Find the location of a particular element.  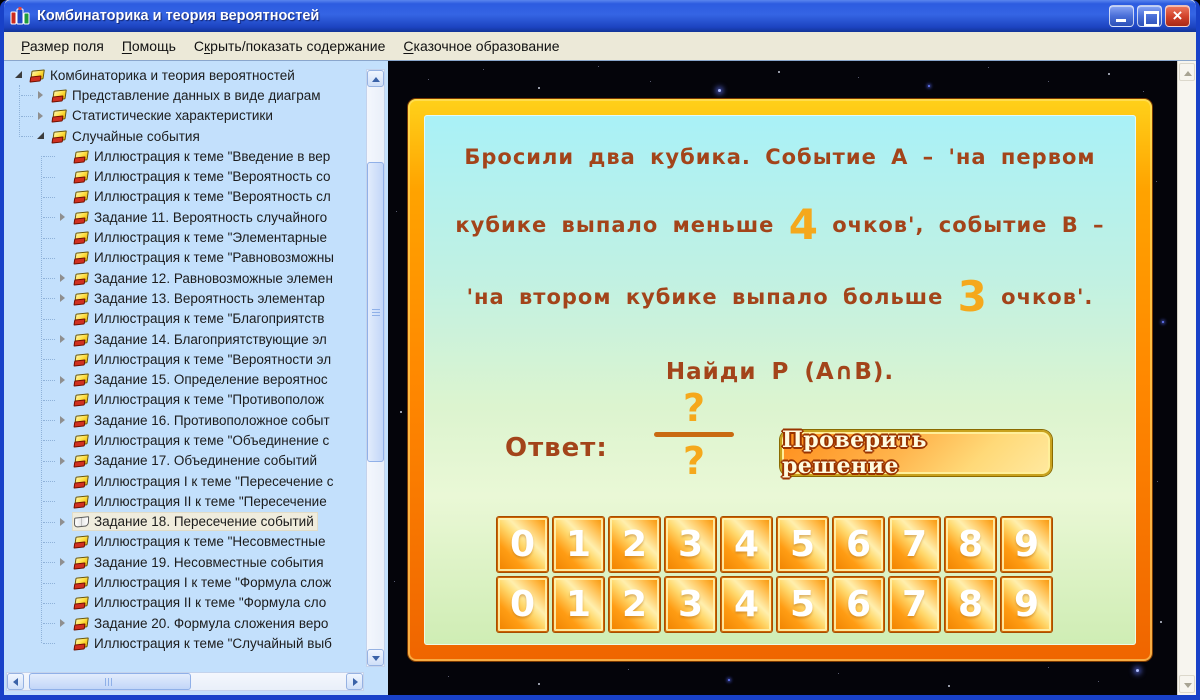

horizontal-scroll-thumb is located at coordinates (110, 681).